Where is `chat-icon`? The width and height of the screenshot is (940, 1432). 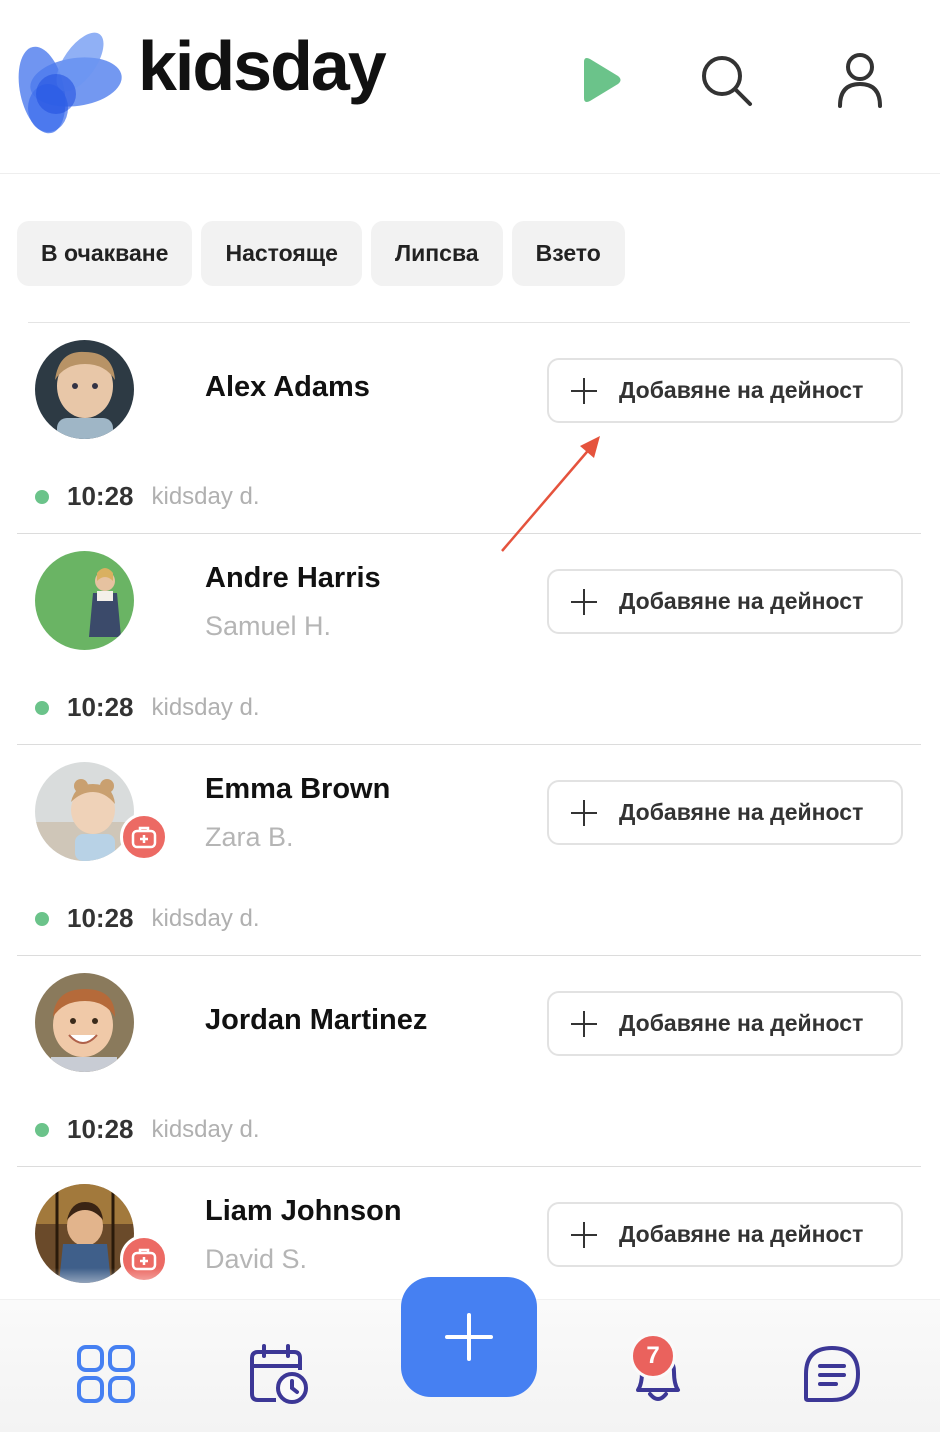 chat-icon is located at coordinates (832, 1374).